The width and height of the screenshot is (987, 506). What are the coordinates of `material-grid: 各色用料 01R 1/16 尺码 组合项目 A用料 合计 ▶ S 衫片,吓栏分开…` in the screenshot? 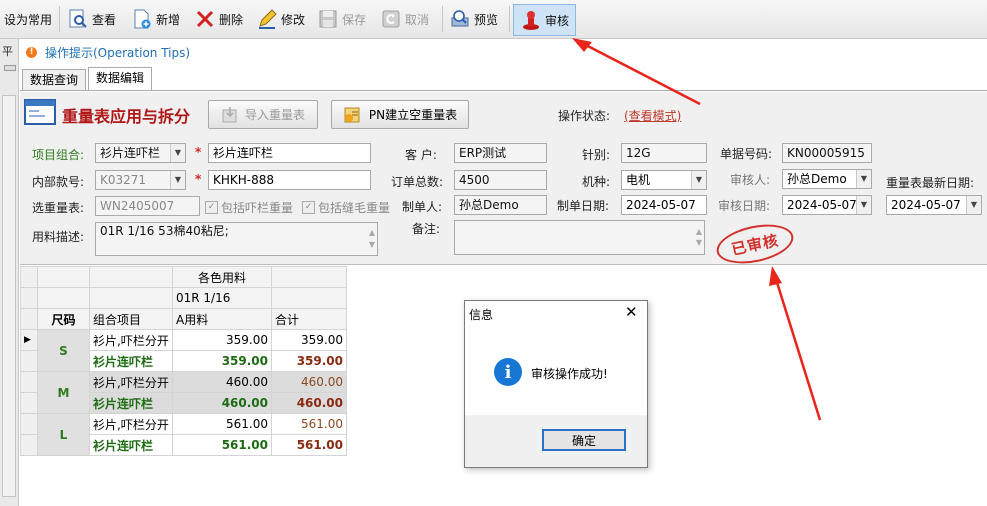 It's located at (183, 361).